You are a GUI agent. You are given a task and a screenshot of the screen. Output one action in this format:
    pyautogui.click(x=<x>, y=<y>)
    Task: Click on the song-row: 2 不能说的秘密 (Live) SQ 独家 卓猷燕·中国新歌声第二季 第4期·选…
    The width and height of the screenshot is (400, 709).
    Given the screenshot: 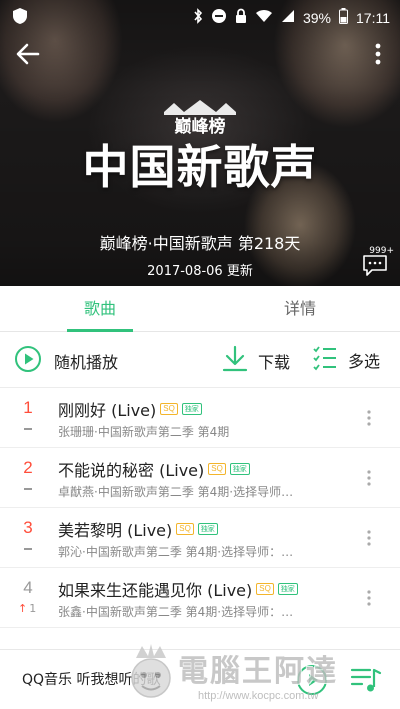 What is the action you would take?
    pyautogui.click(x=200, y=478)
    